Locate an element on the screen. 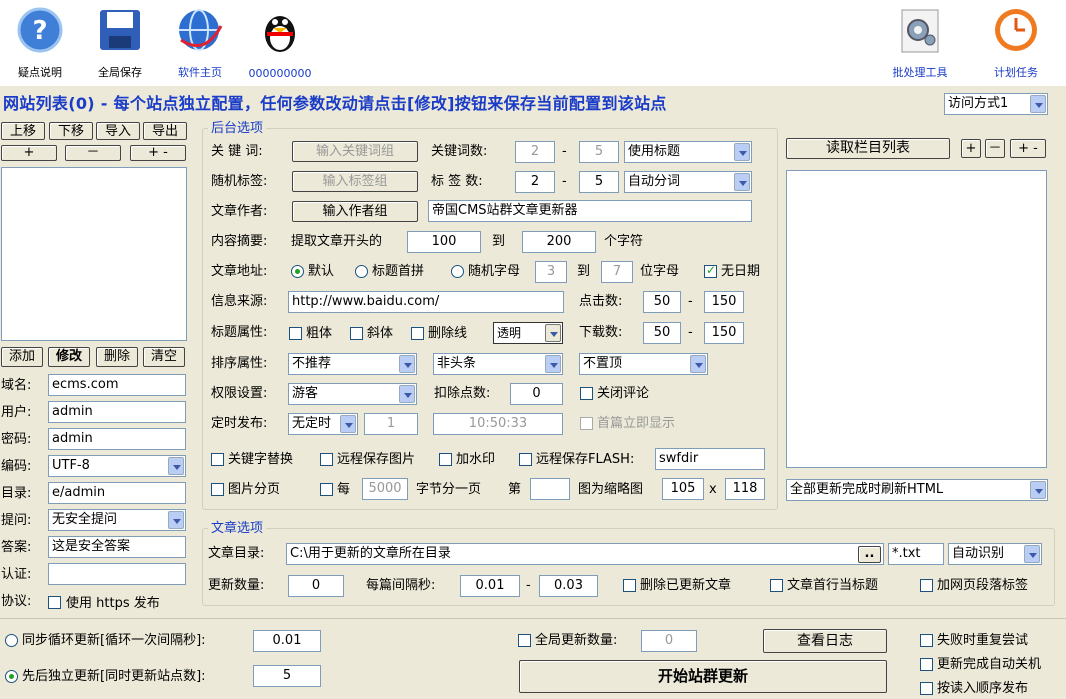 This screenshot has height=699, width=1066. global-count-field: 0 is located at coordinates (669, 641).